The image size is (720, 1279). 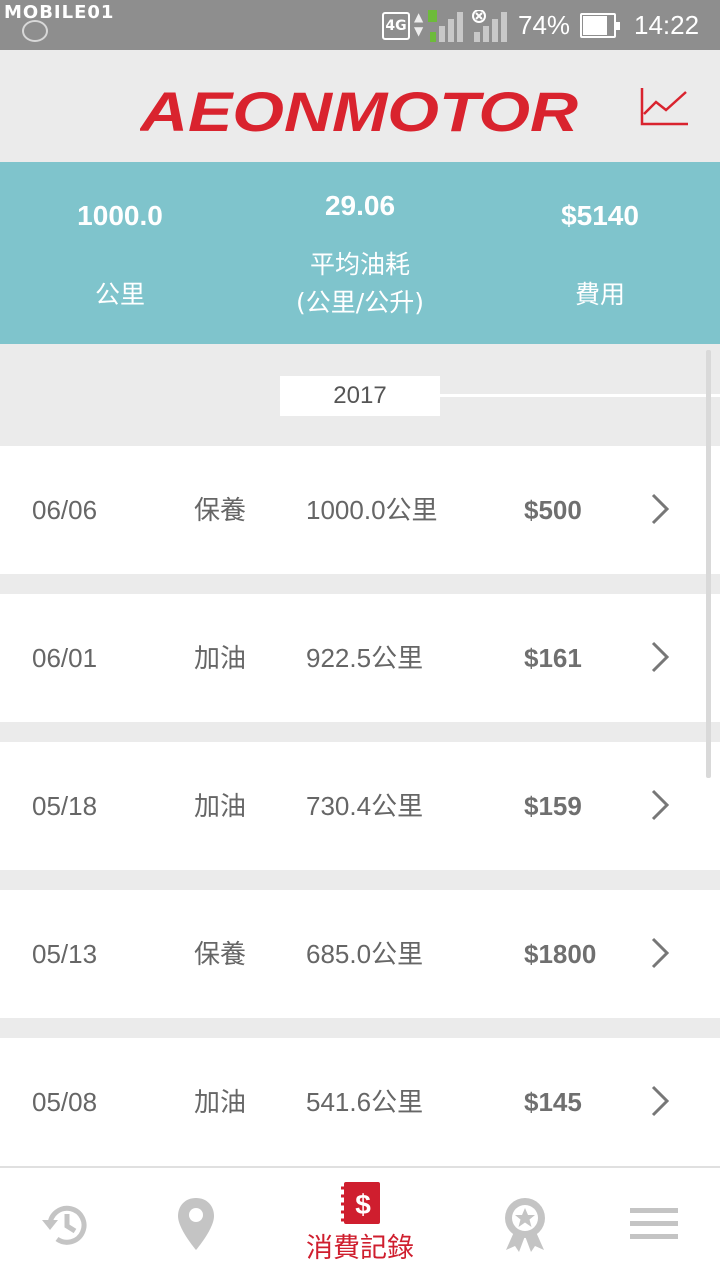 I want to click on record-row: 05/13 保養 685.0公里 $1800, so click(x=360, y=954).